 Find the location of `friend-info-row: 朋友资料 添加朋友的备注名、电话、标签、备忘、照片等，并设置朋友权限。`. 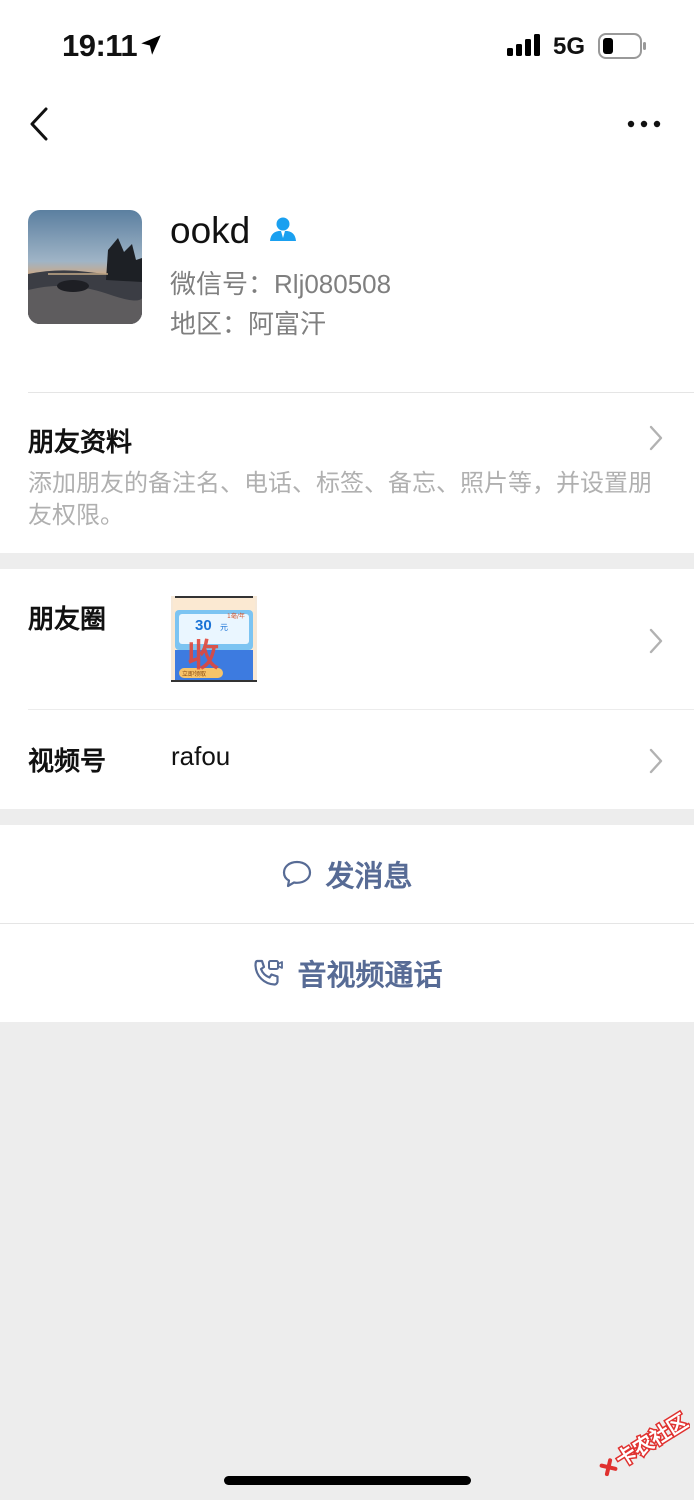

friend-info-row: 朋友资料 添加朋友的备注名、电话、标签、备忘、照片等，并设置朋友权限。 is located at coordinates (347, 472).